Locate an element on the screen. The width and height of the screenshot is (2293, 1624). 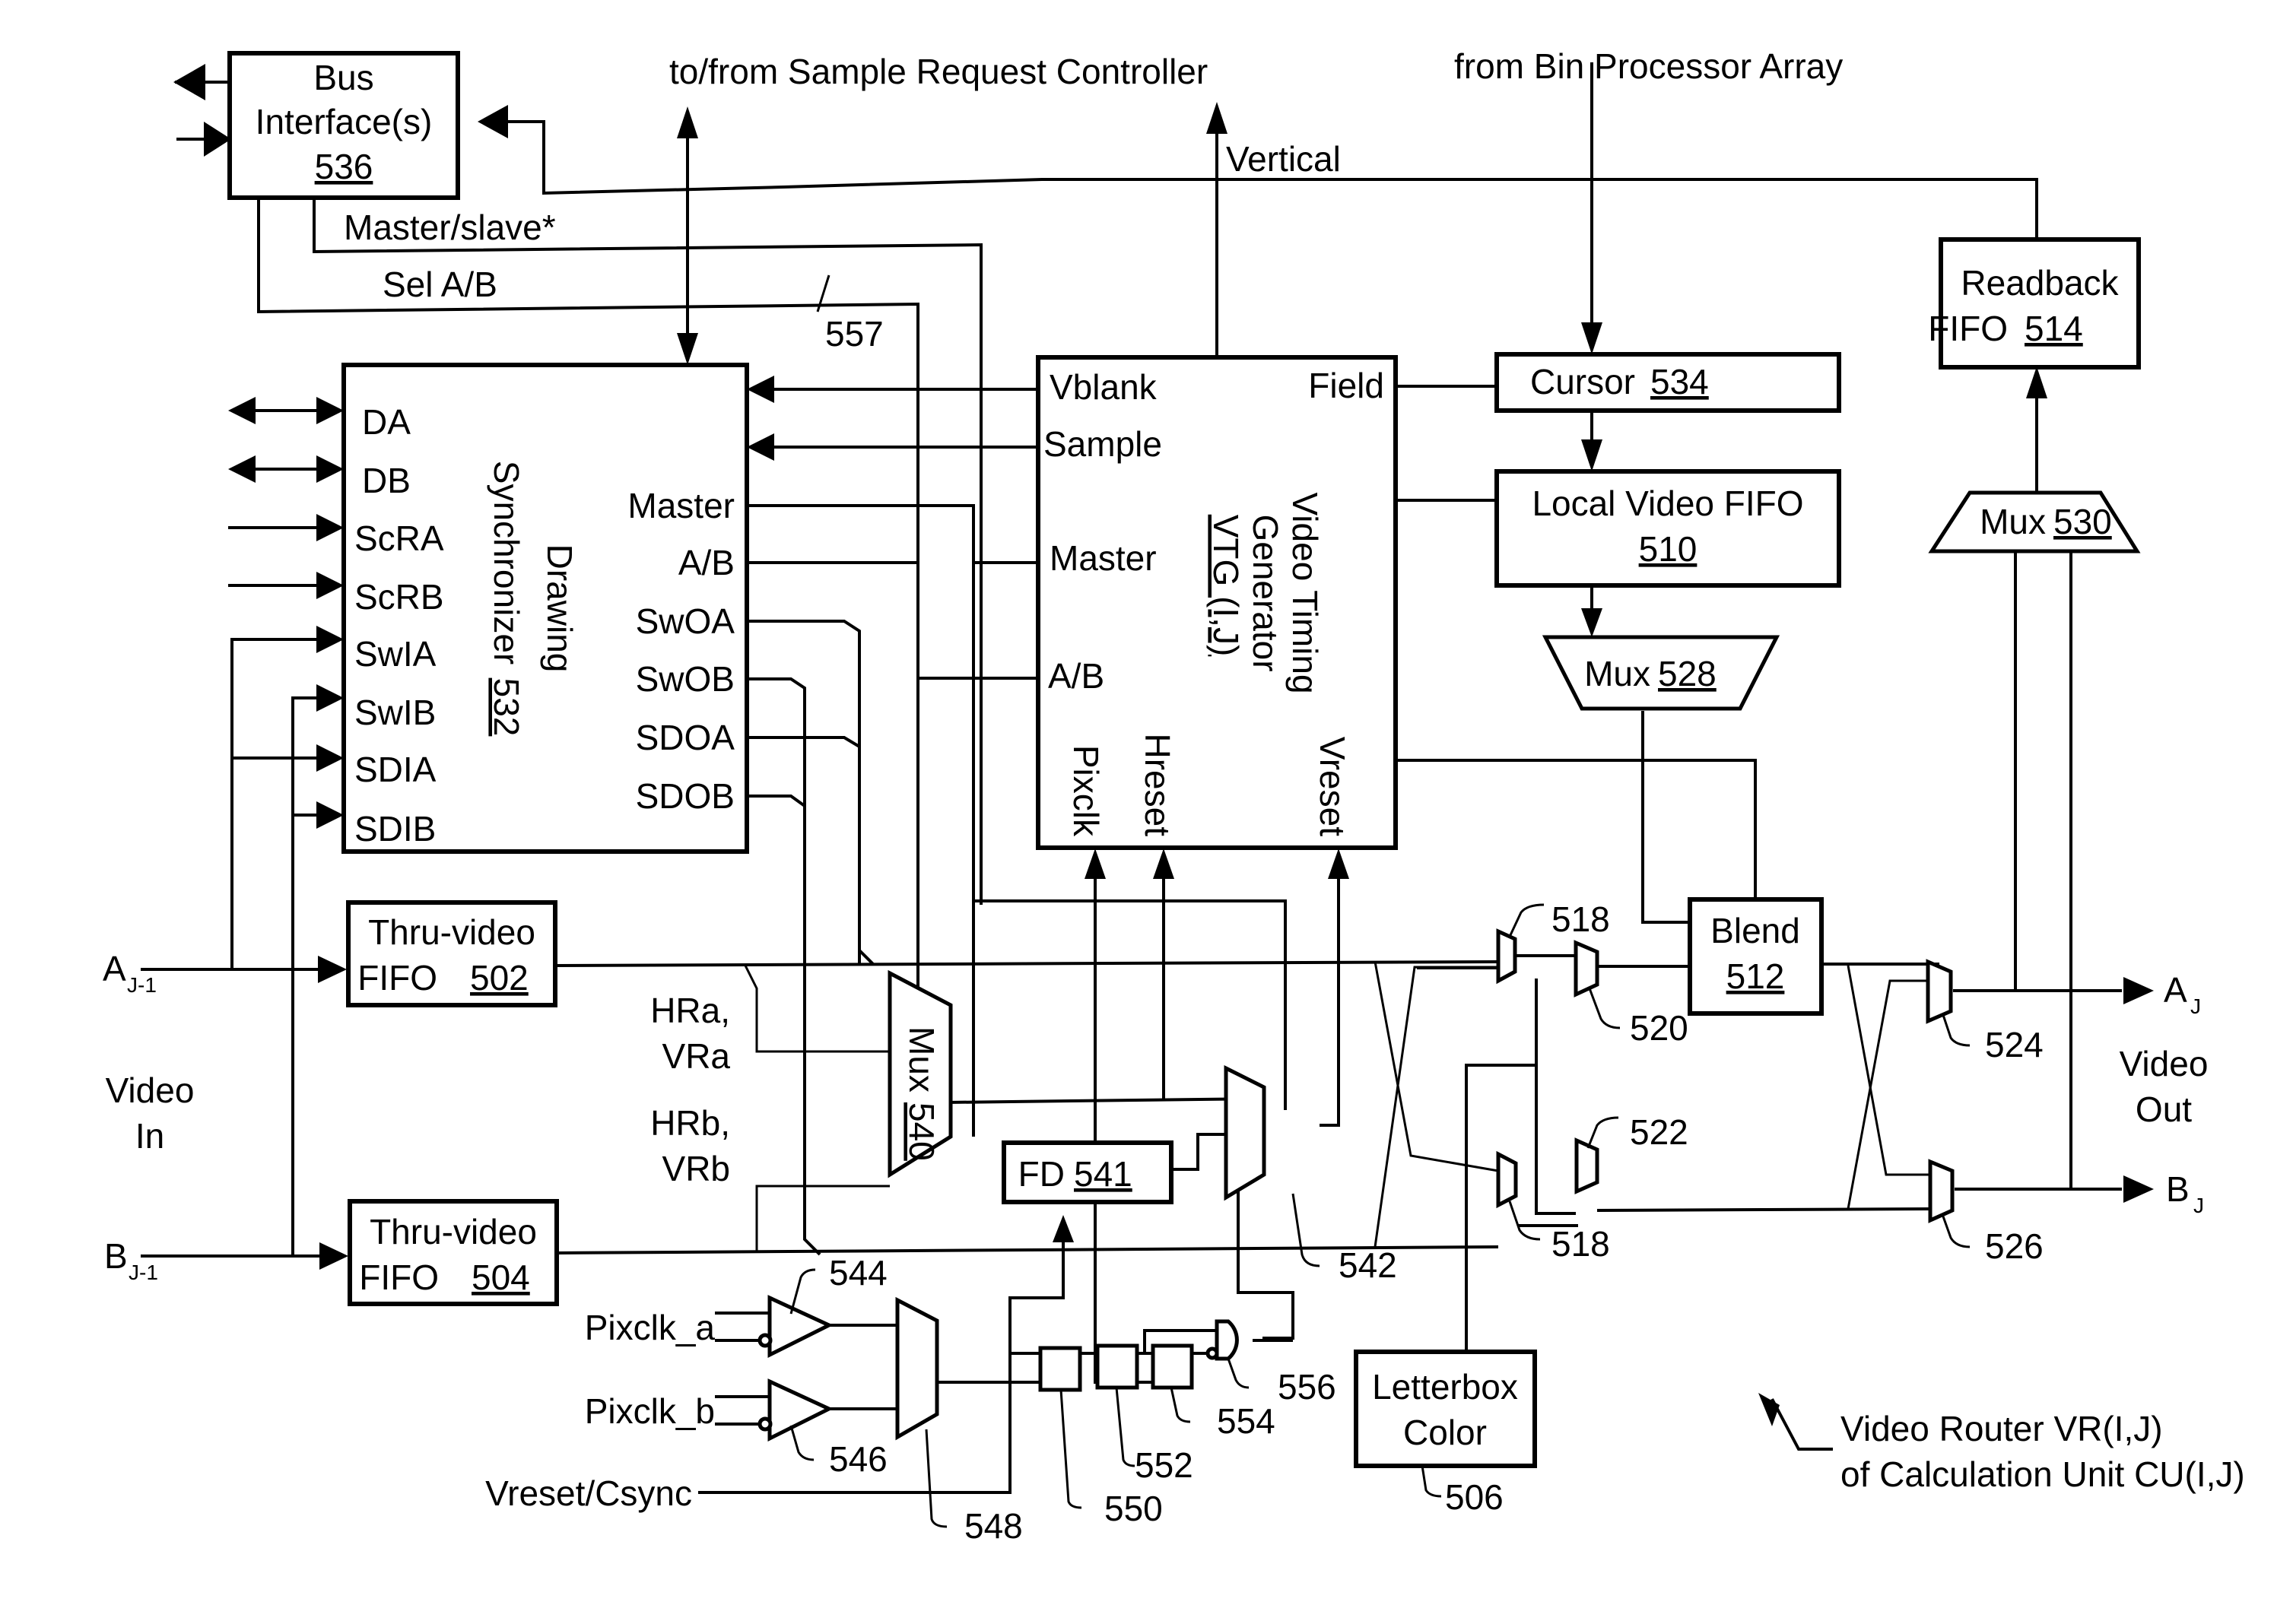
ref-557: 557 is located at coordinates (854, 334).